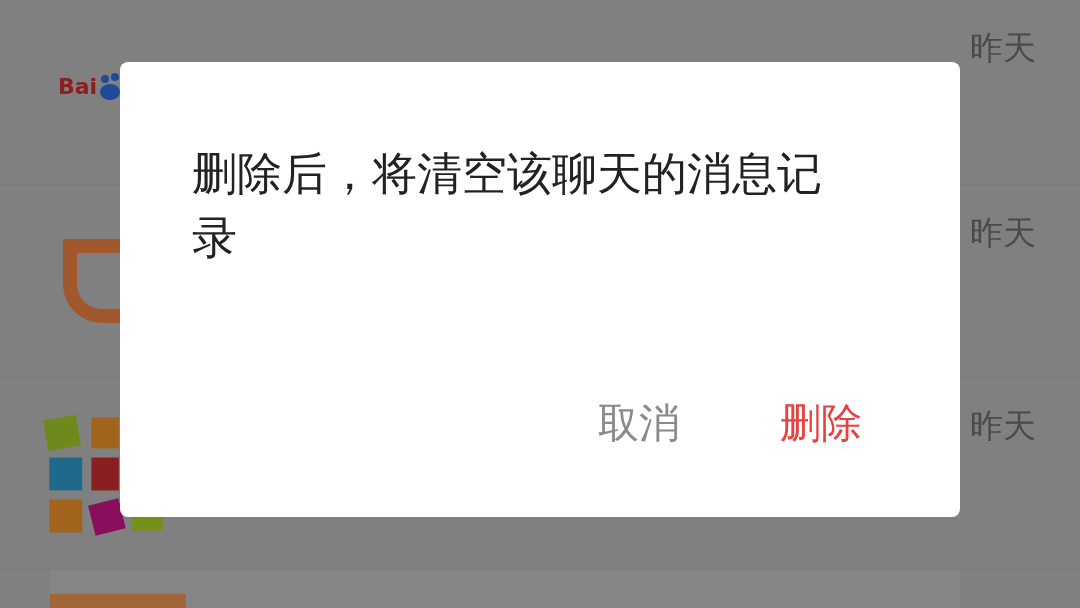 This screenshot has height=608, width=1080. What do you see at coordinates (91, 281) in the screenshot?
I see `cup-icon` at bounding box center [91, 281].